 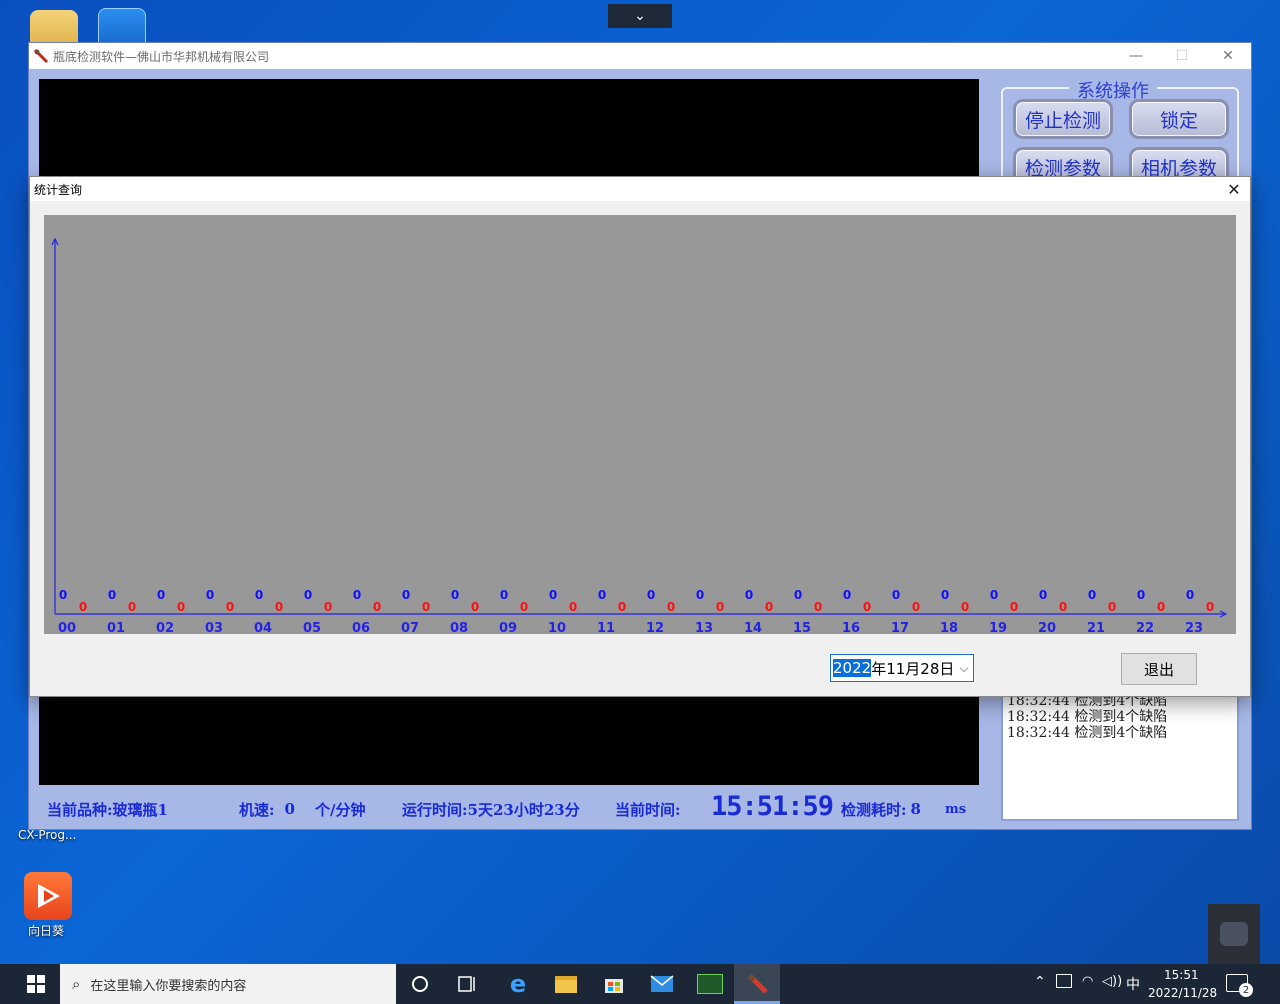 I want to click on x-tick-label: 23, so click(x=1194, y=627).